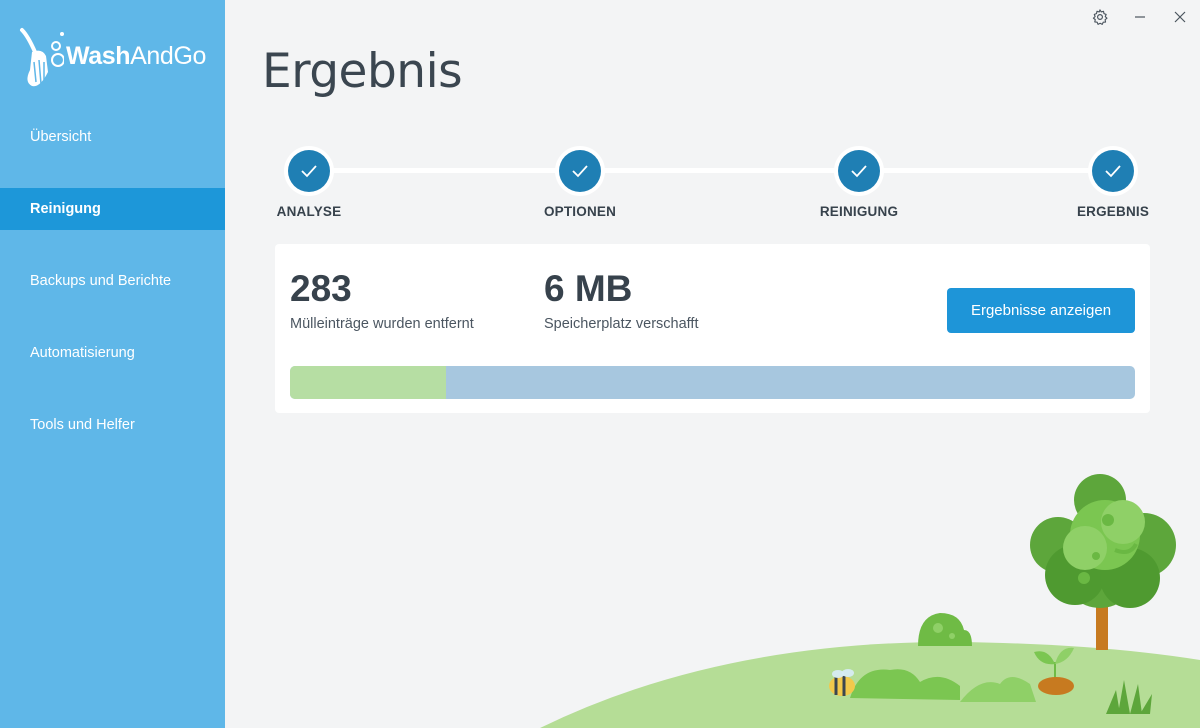  I want to click on broom-logo-icon, so click(41, 58).